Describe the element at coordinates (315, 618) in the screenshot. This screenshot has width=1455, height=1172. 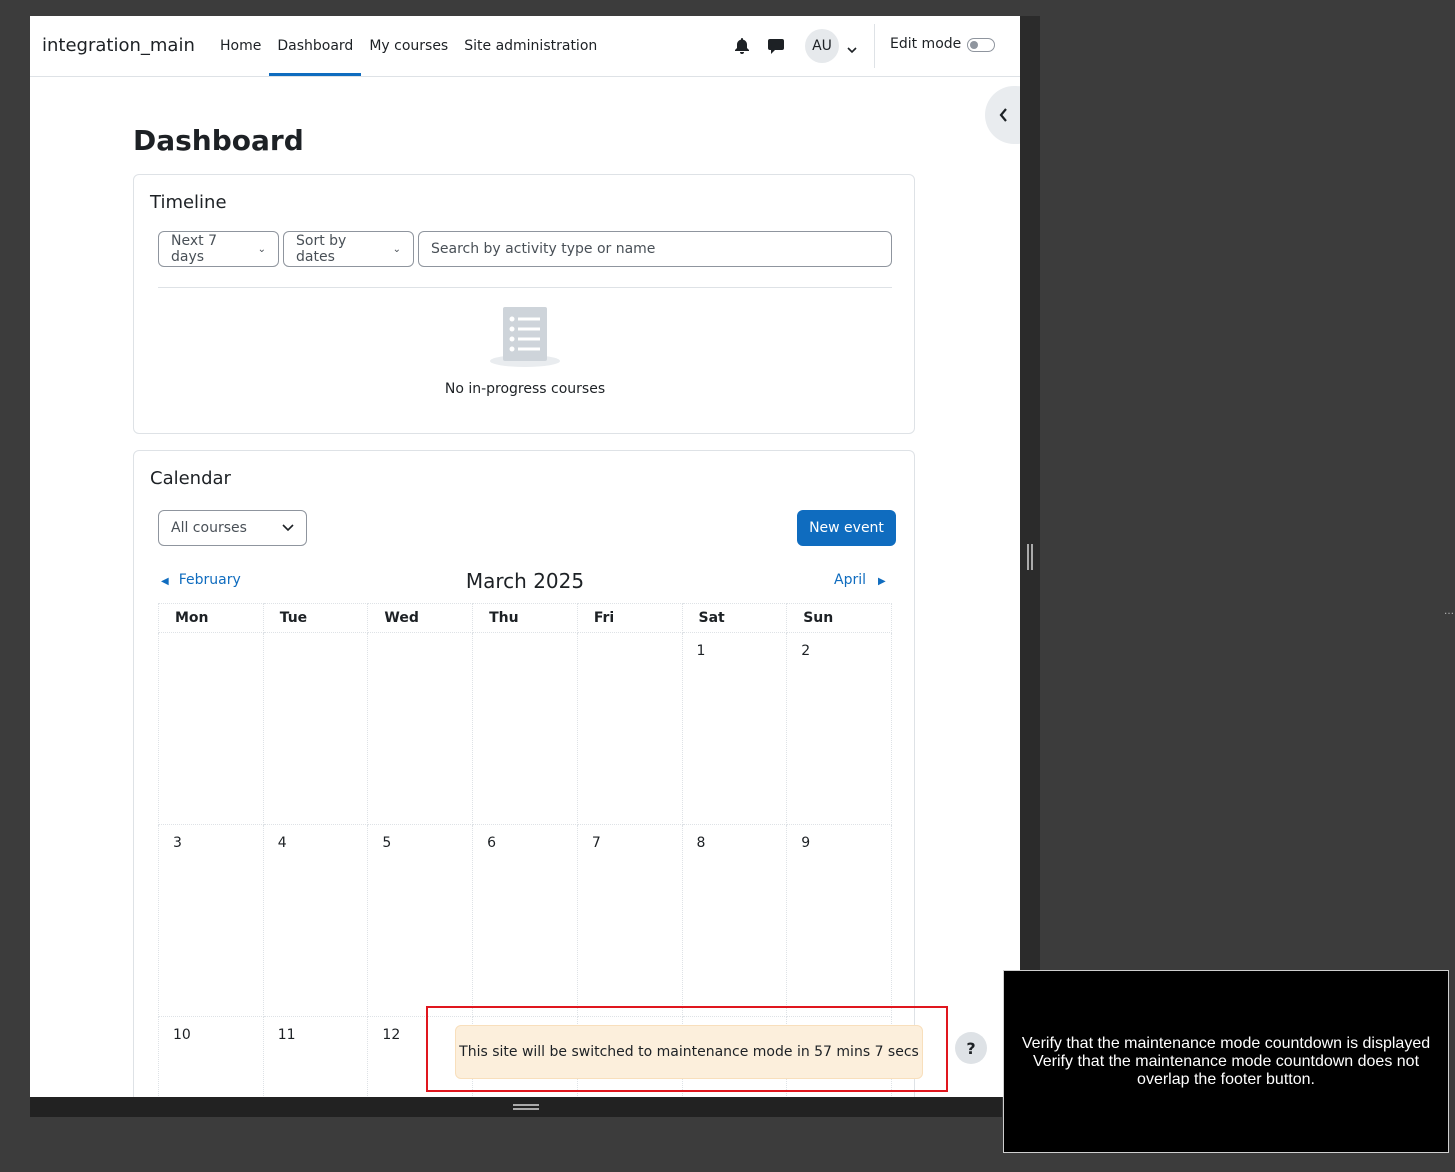
I see `weekday-header: Tue` at that location.